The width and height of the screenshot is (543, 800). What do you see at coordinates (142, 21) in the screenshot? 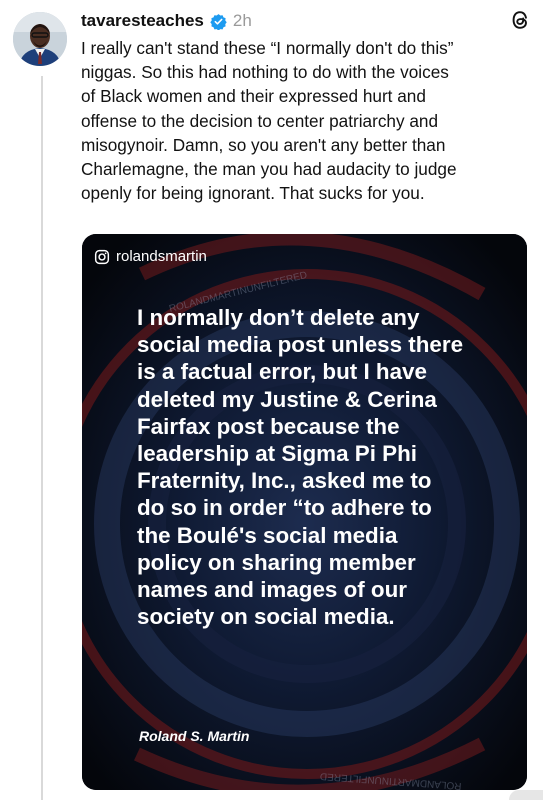
I see `username: tavaresteaches` at bounding box center [142, 21].